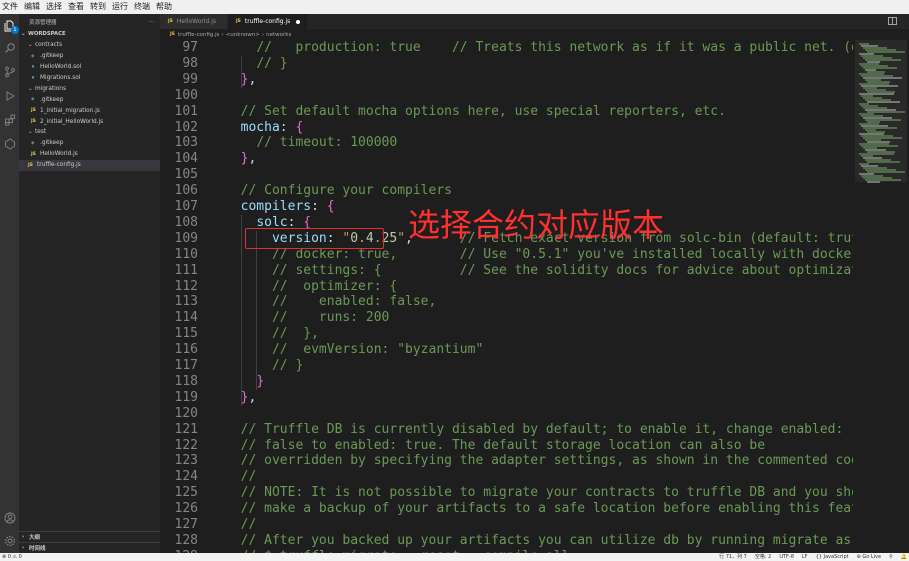  What do you see at coordinates (267, 21) in the screenshot?
I see `tab-truffle-config: JS truffle-config.js` at bounding box center [267, 21].